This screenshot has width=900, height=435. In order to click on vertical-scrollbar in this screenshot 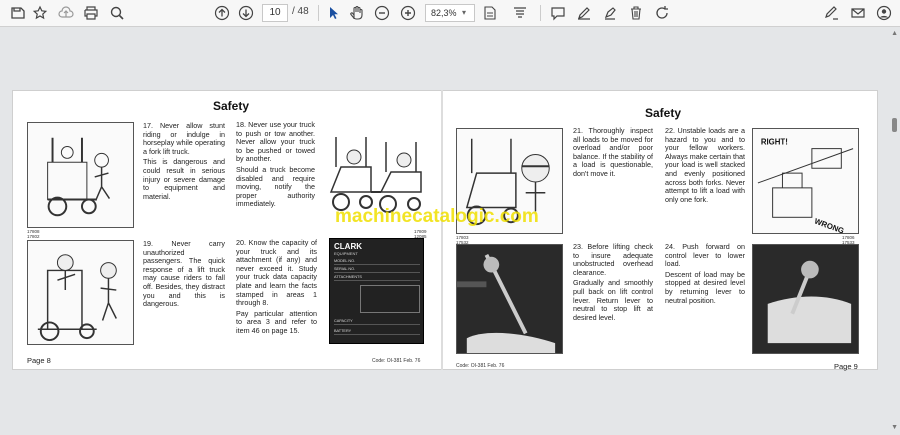, I will do `click(894, 231)`.